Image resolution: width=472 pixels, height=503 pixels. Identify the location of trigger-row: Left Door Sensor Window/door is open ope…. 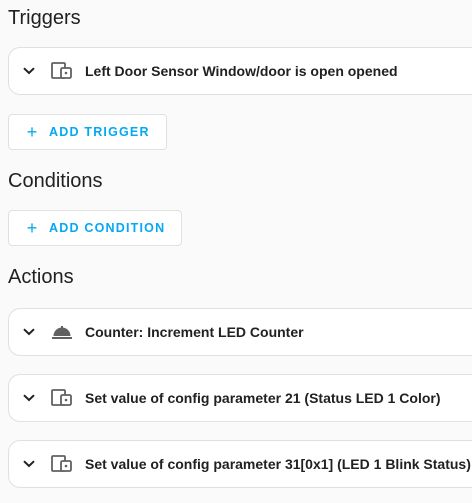
(240, 71).